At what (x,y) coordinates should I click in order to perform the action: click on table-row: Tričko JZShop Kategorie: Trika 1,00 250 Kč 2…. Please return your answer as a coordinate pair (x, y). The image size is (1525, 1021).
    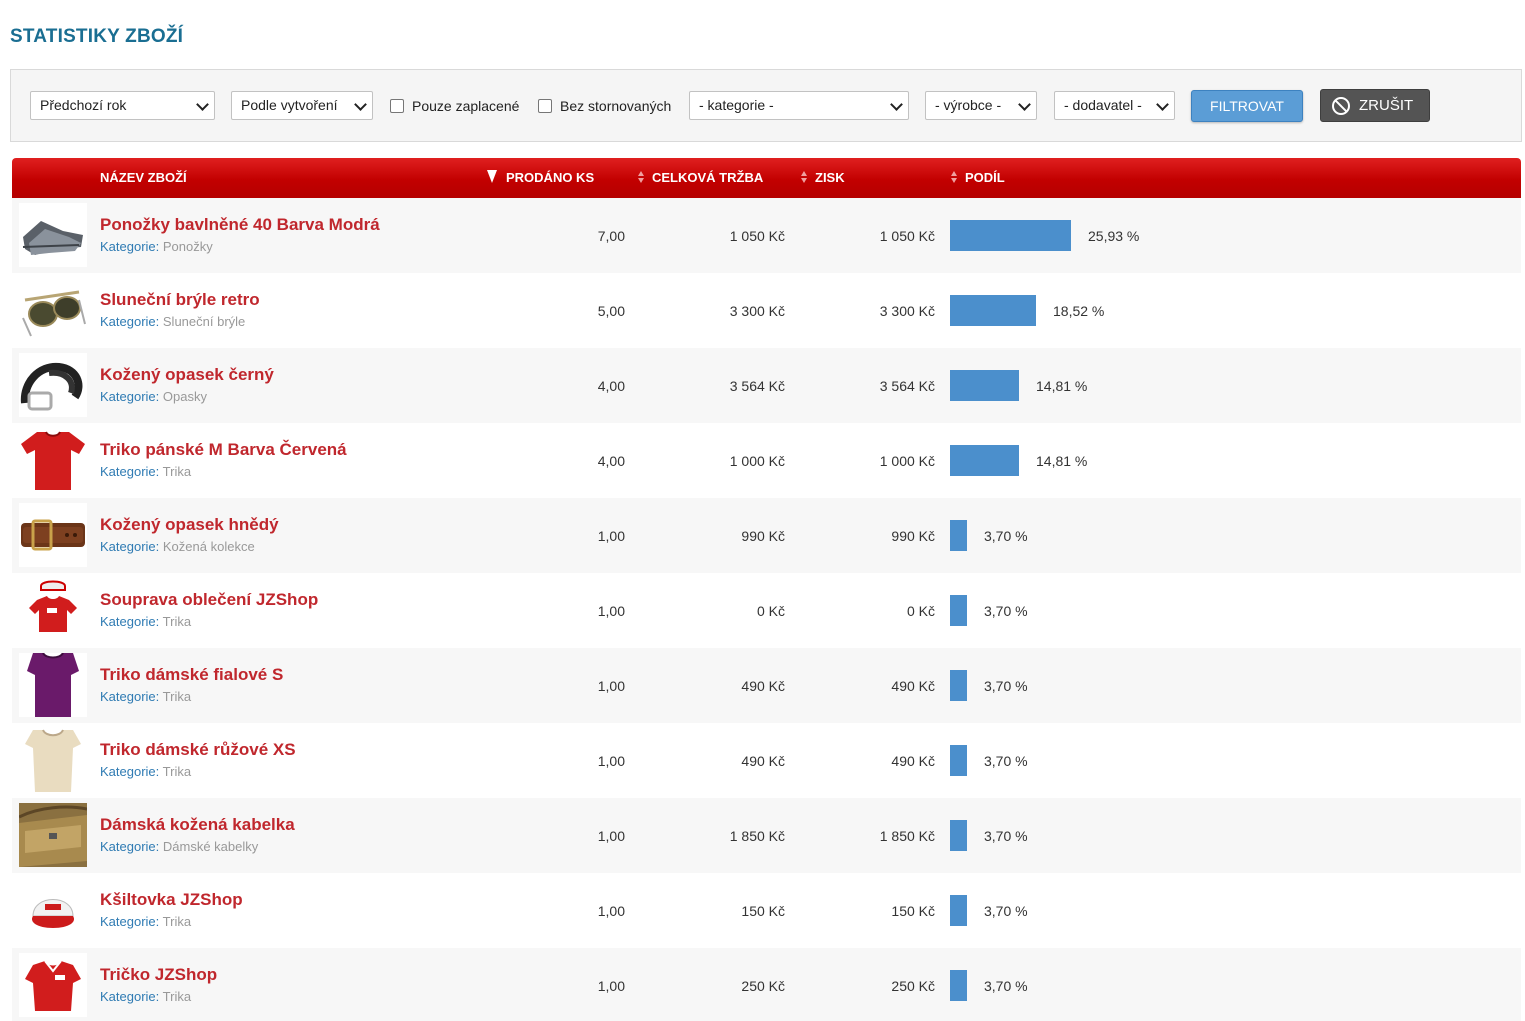
    Looking at the image, I should click on (766, 984).